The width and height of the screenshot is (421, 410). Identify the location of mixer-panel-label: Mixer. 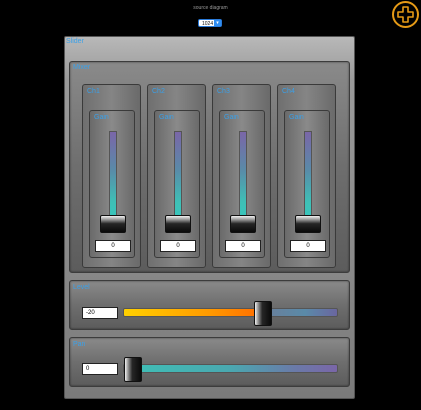
(82, 67).